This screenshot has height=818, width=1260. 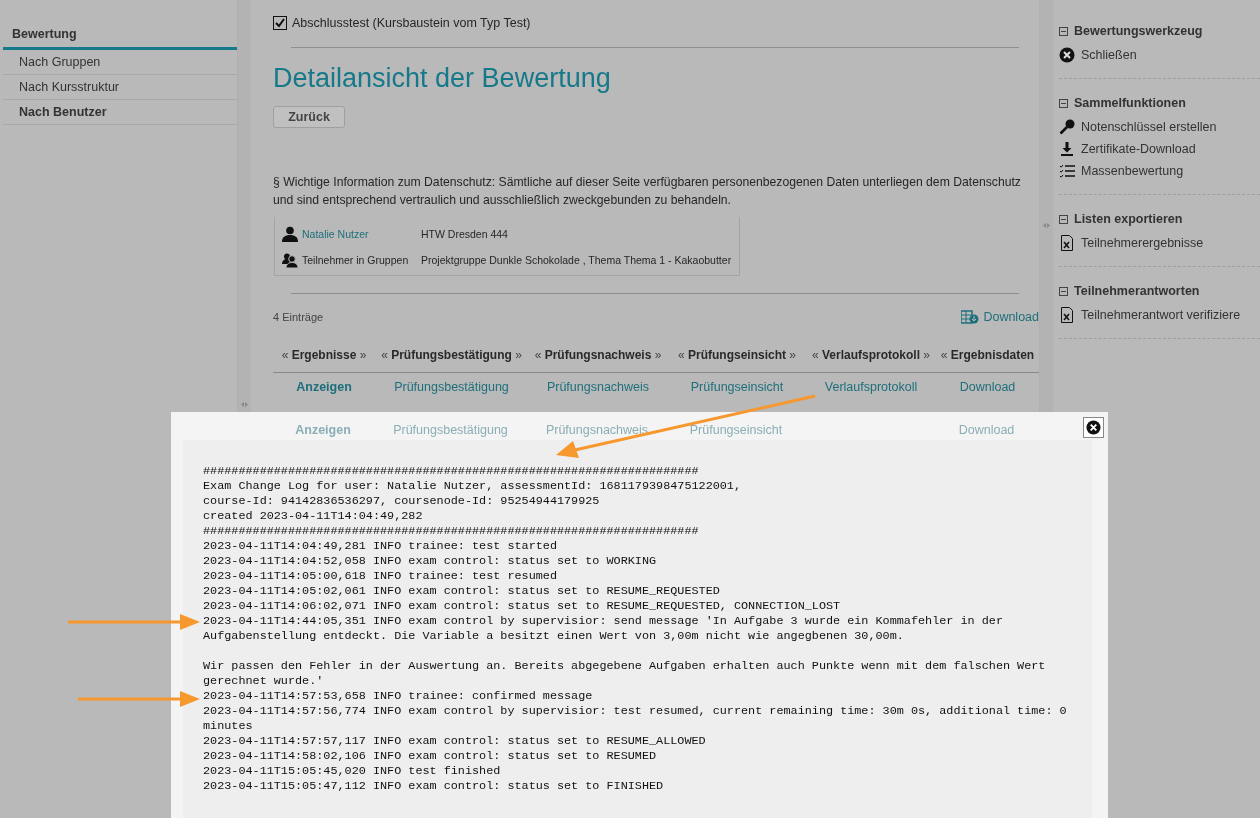 I want to click on column-header: « Verlaufsprotokoll », so click(x=871, y=354).